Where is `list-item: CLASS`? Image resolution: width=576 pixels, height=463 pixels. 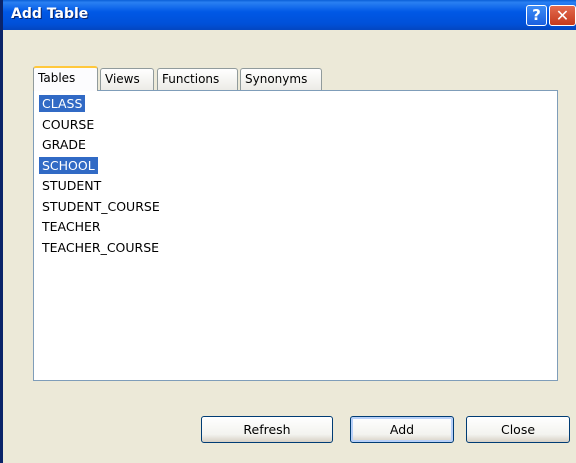 list-item: CLASS is located at coordinates (101, 104).